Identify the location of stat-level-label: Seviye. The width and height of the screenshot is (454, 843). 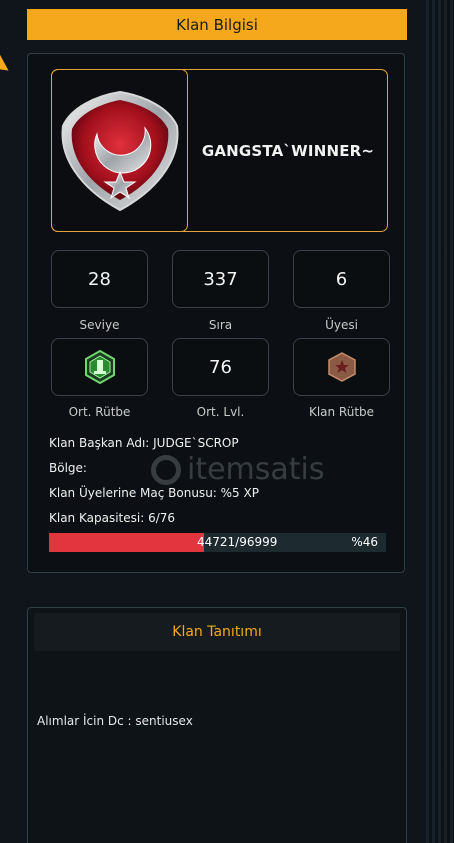
(99, 325).